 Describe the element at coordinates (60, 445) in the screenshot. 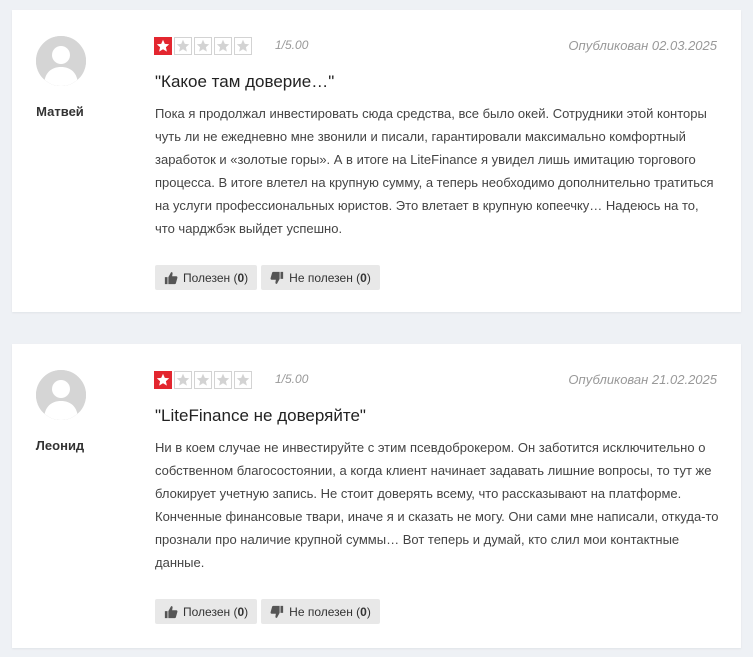

I see `author-name: Леонид` at that location.